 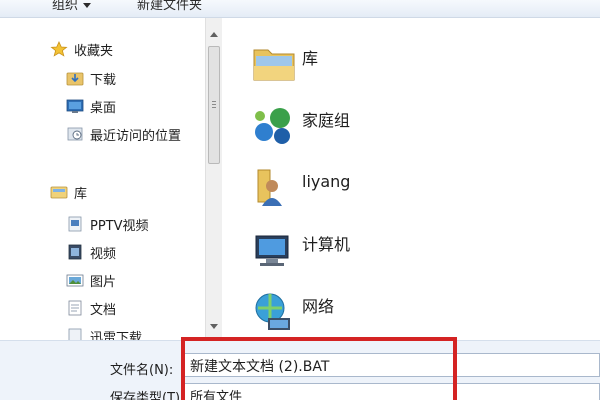 What do you see at coordinates (274, 187) in the screenshot?
I see `user-folder-icon` at bounding box center [274, 187].